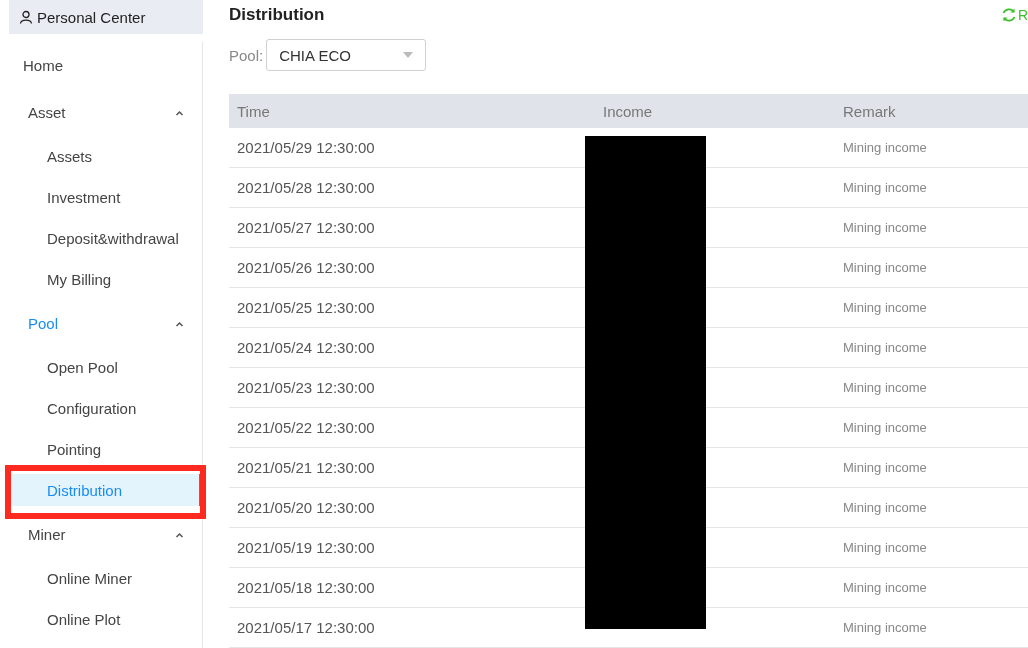 Image resolution: width=1028 pixels, height=648 pixels. Describe the element at coordinates (105, 408) in the screenshot. I see `menu-item: Configuration` at that location.